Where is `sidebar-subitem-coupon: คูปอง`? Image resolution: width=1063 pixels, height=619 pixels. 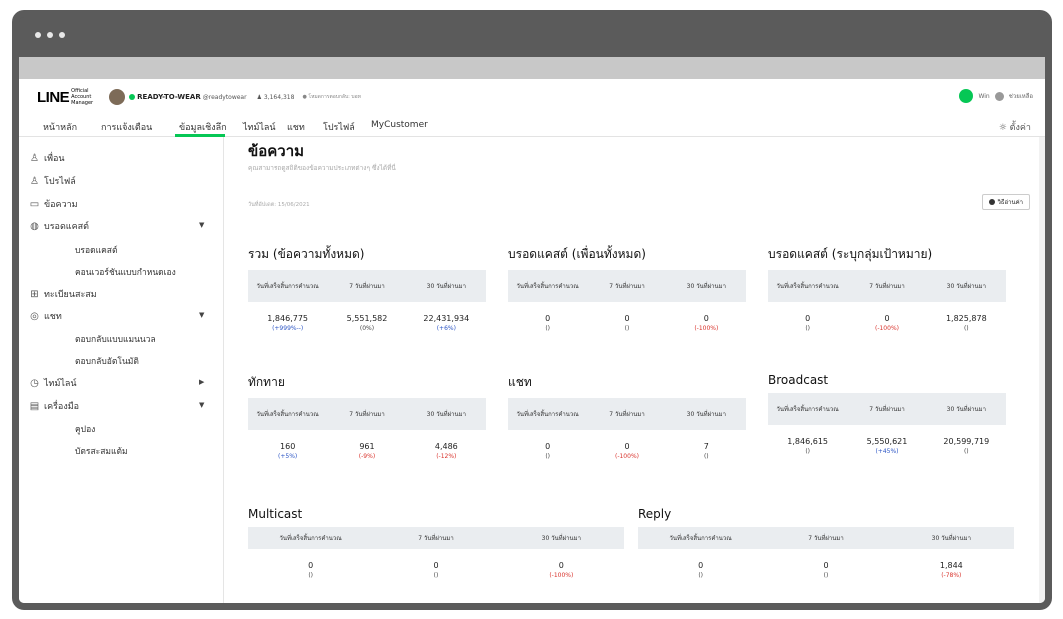
sidebar-subitem-coupon: คูปอง is located at coordinates (85, 429).